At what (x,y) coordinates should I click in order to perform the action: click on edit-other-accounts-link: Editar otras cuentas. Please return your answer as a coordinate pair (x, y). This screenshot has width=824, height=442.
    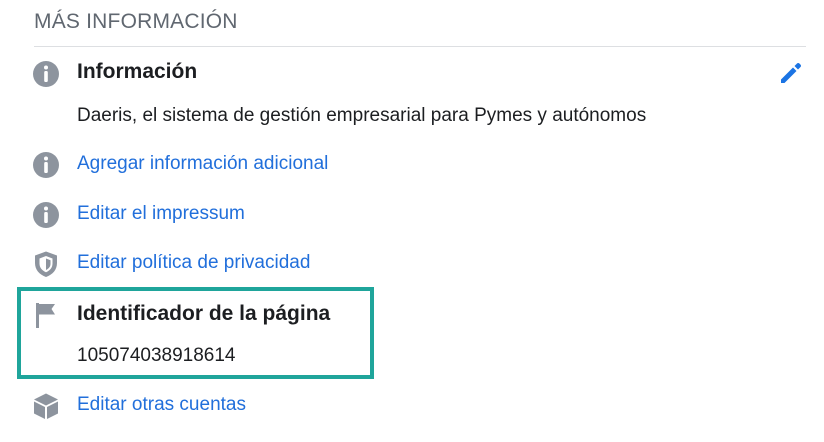
    Looking at the image, I should click on (161, 405).